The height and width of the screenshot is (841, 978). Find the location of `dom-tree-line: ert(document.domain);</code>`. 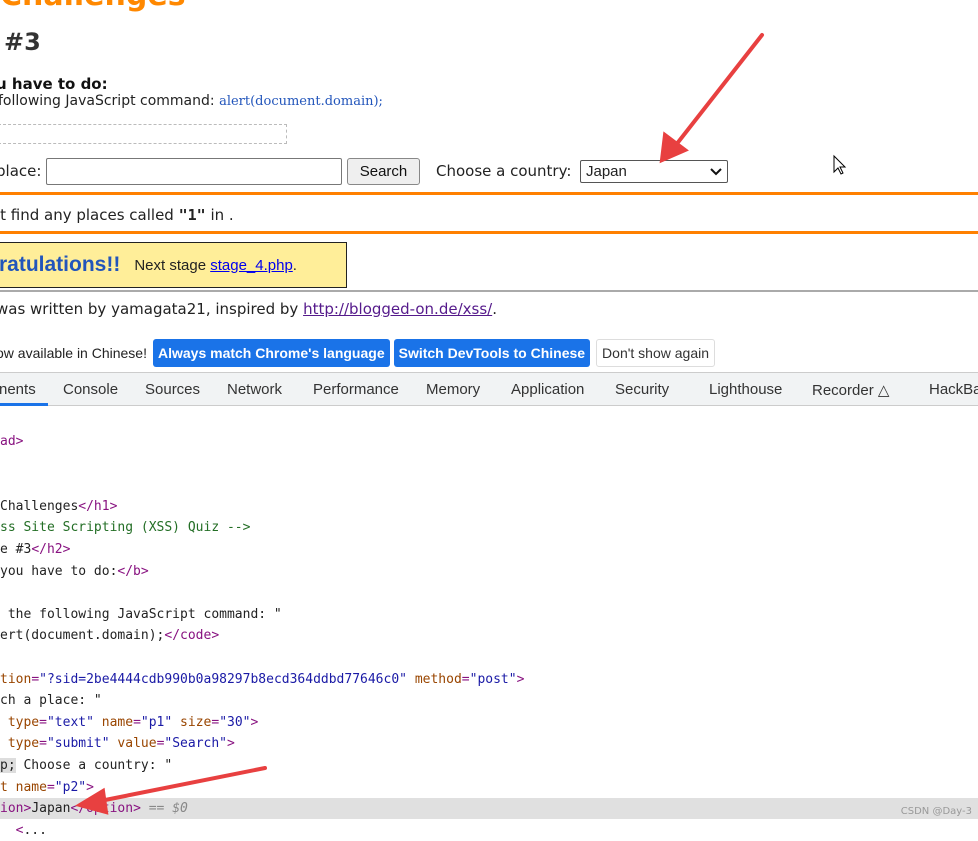

dom-tree-line: ert(document.domain);</code> is located at coordinates (489, 635).